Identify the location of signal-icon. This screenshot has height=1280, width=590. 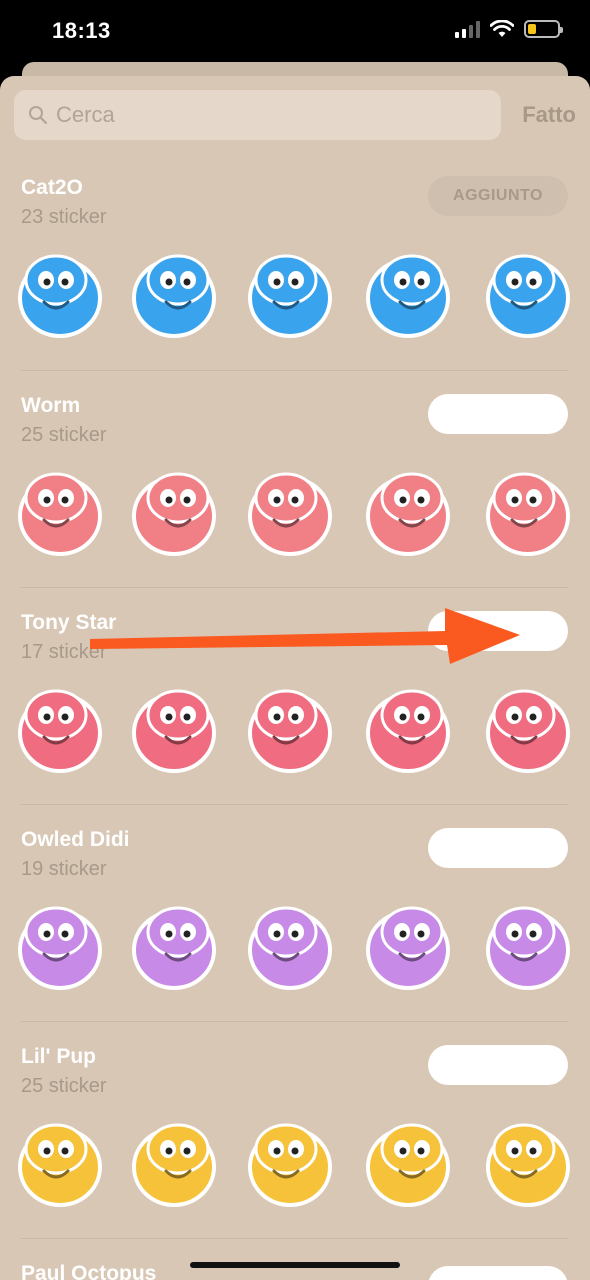
(467, 29).